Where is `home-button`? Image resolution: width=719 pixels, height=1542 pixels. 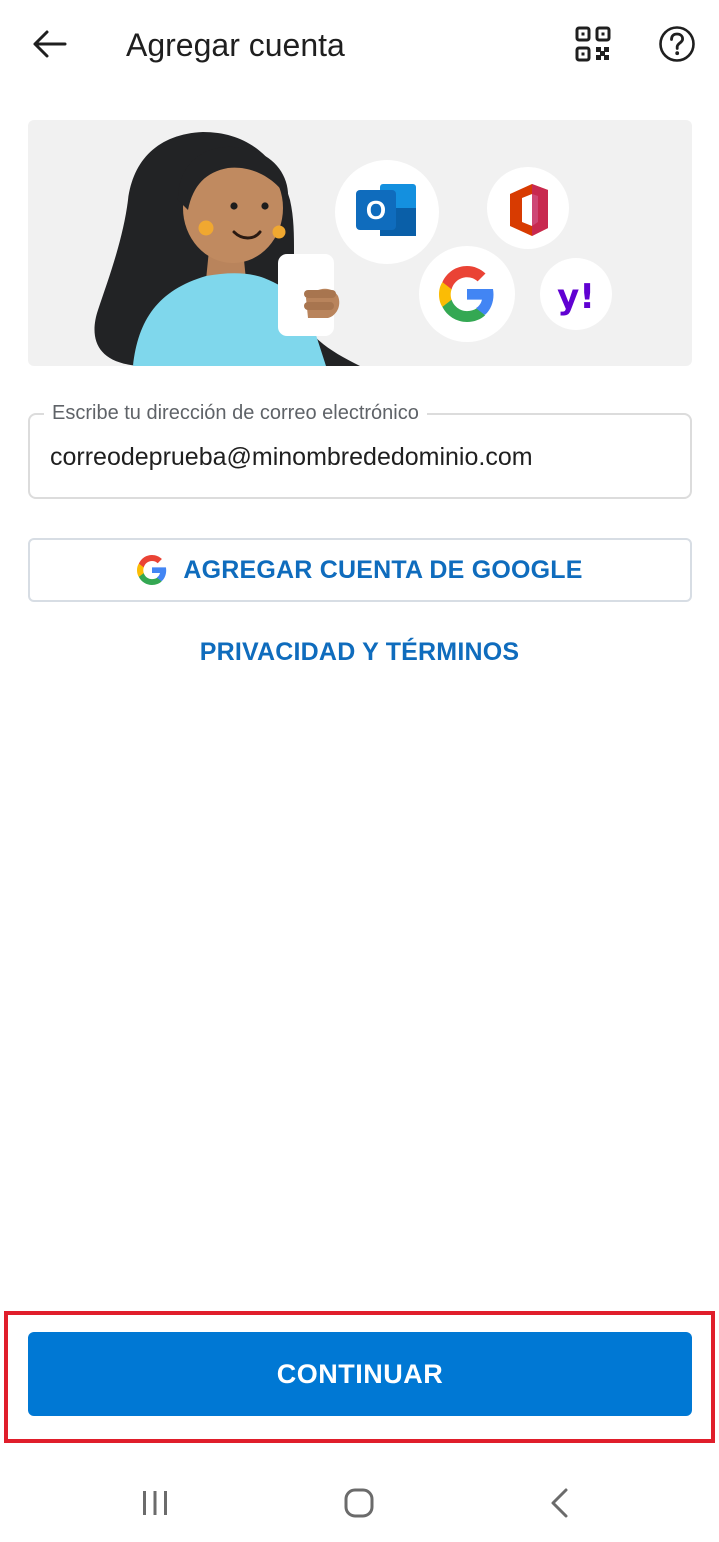 home-button is located at coordinates (359, 1503).